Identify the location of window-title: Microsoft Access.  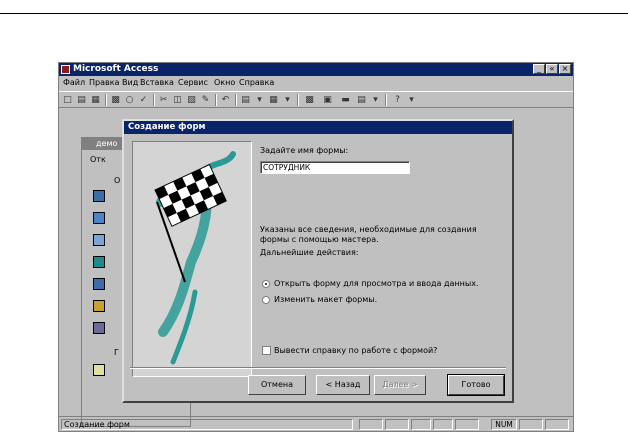
(116, 69).